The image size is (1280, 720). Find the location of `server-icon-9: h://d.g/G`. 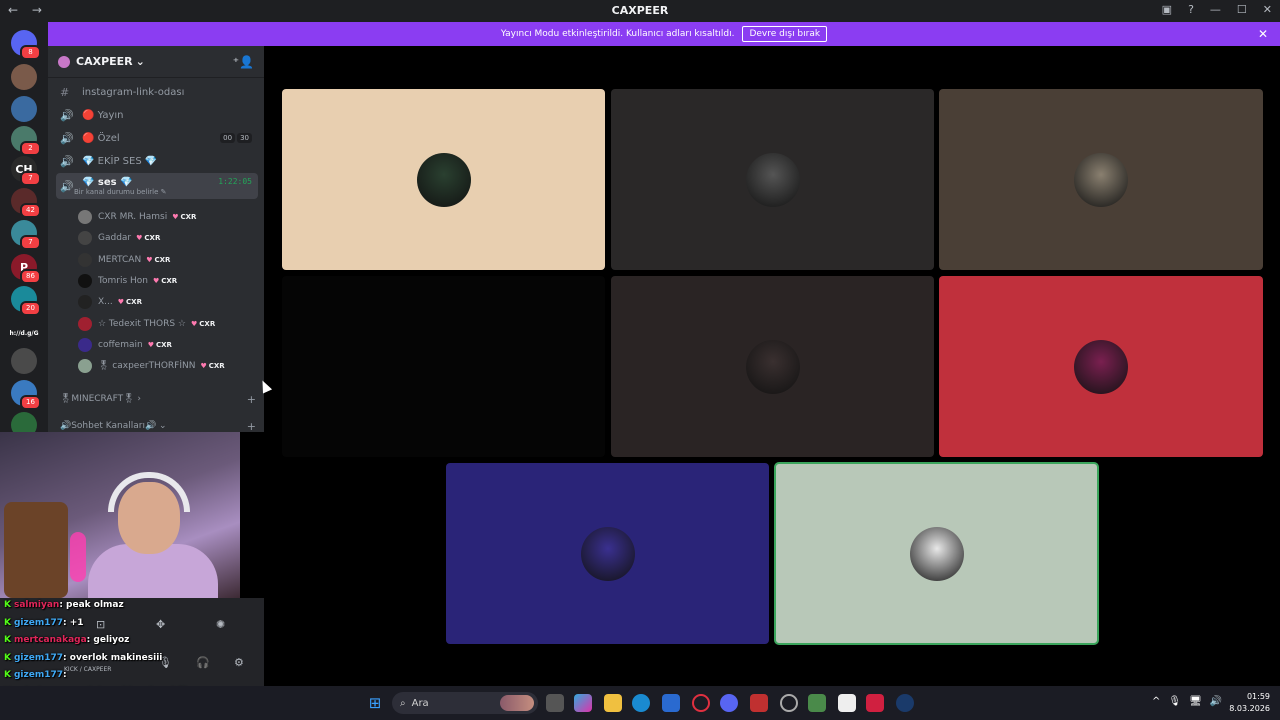

server-icon-9: h://d.g/G is located at coordinates (24, 333).